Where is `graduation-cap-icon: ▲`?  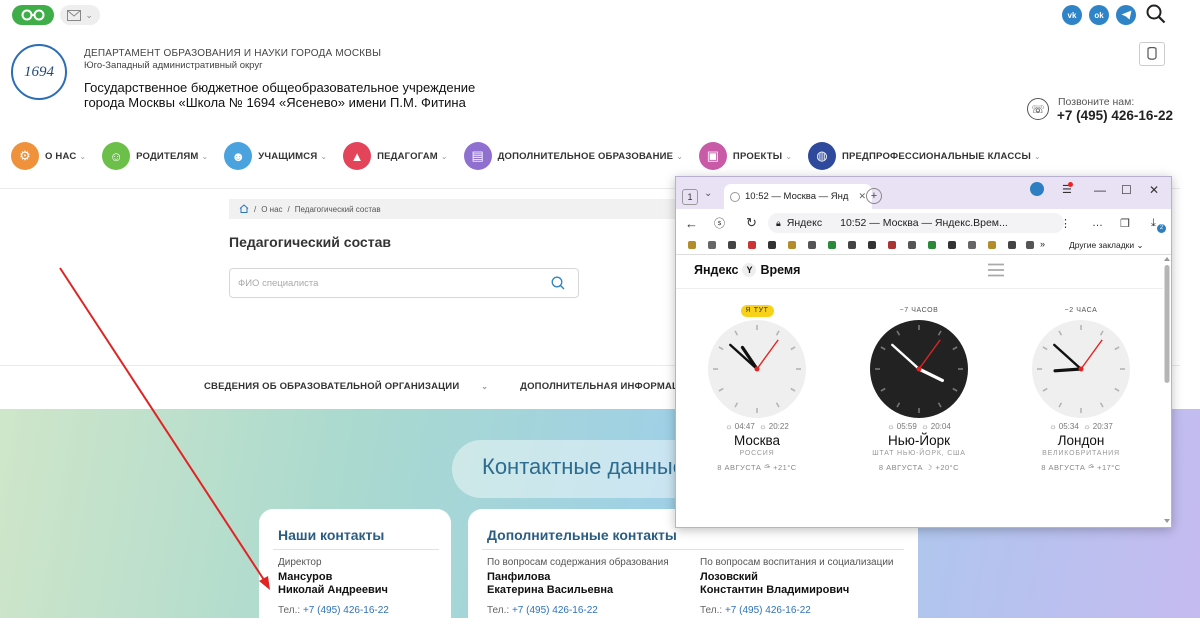
graduation-cap-icon: ▲ is located at coordinates (357, 156).